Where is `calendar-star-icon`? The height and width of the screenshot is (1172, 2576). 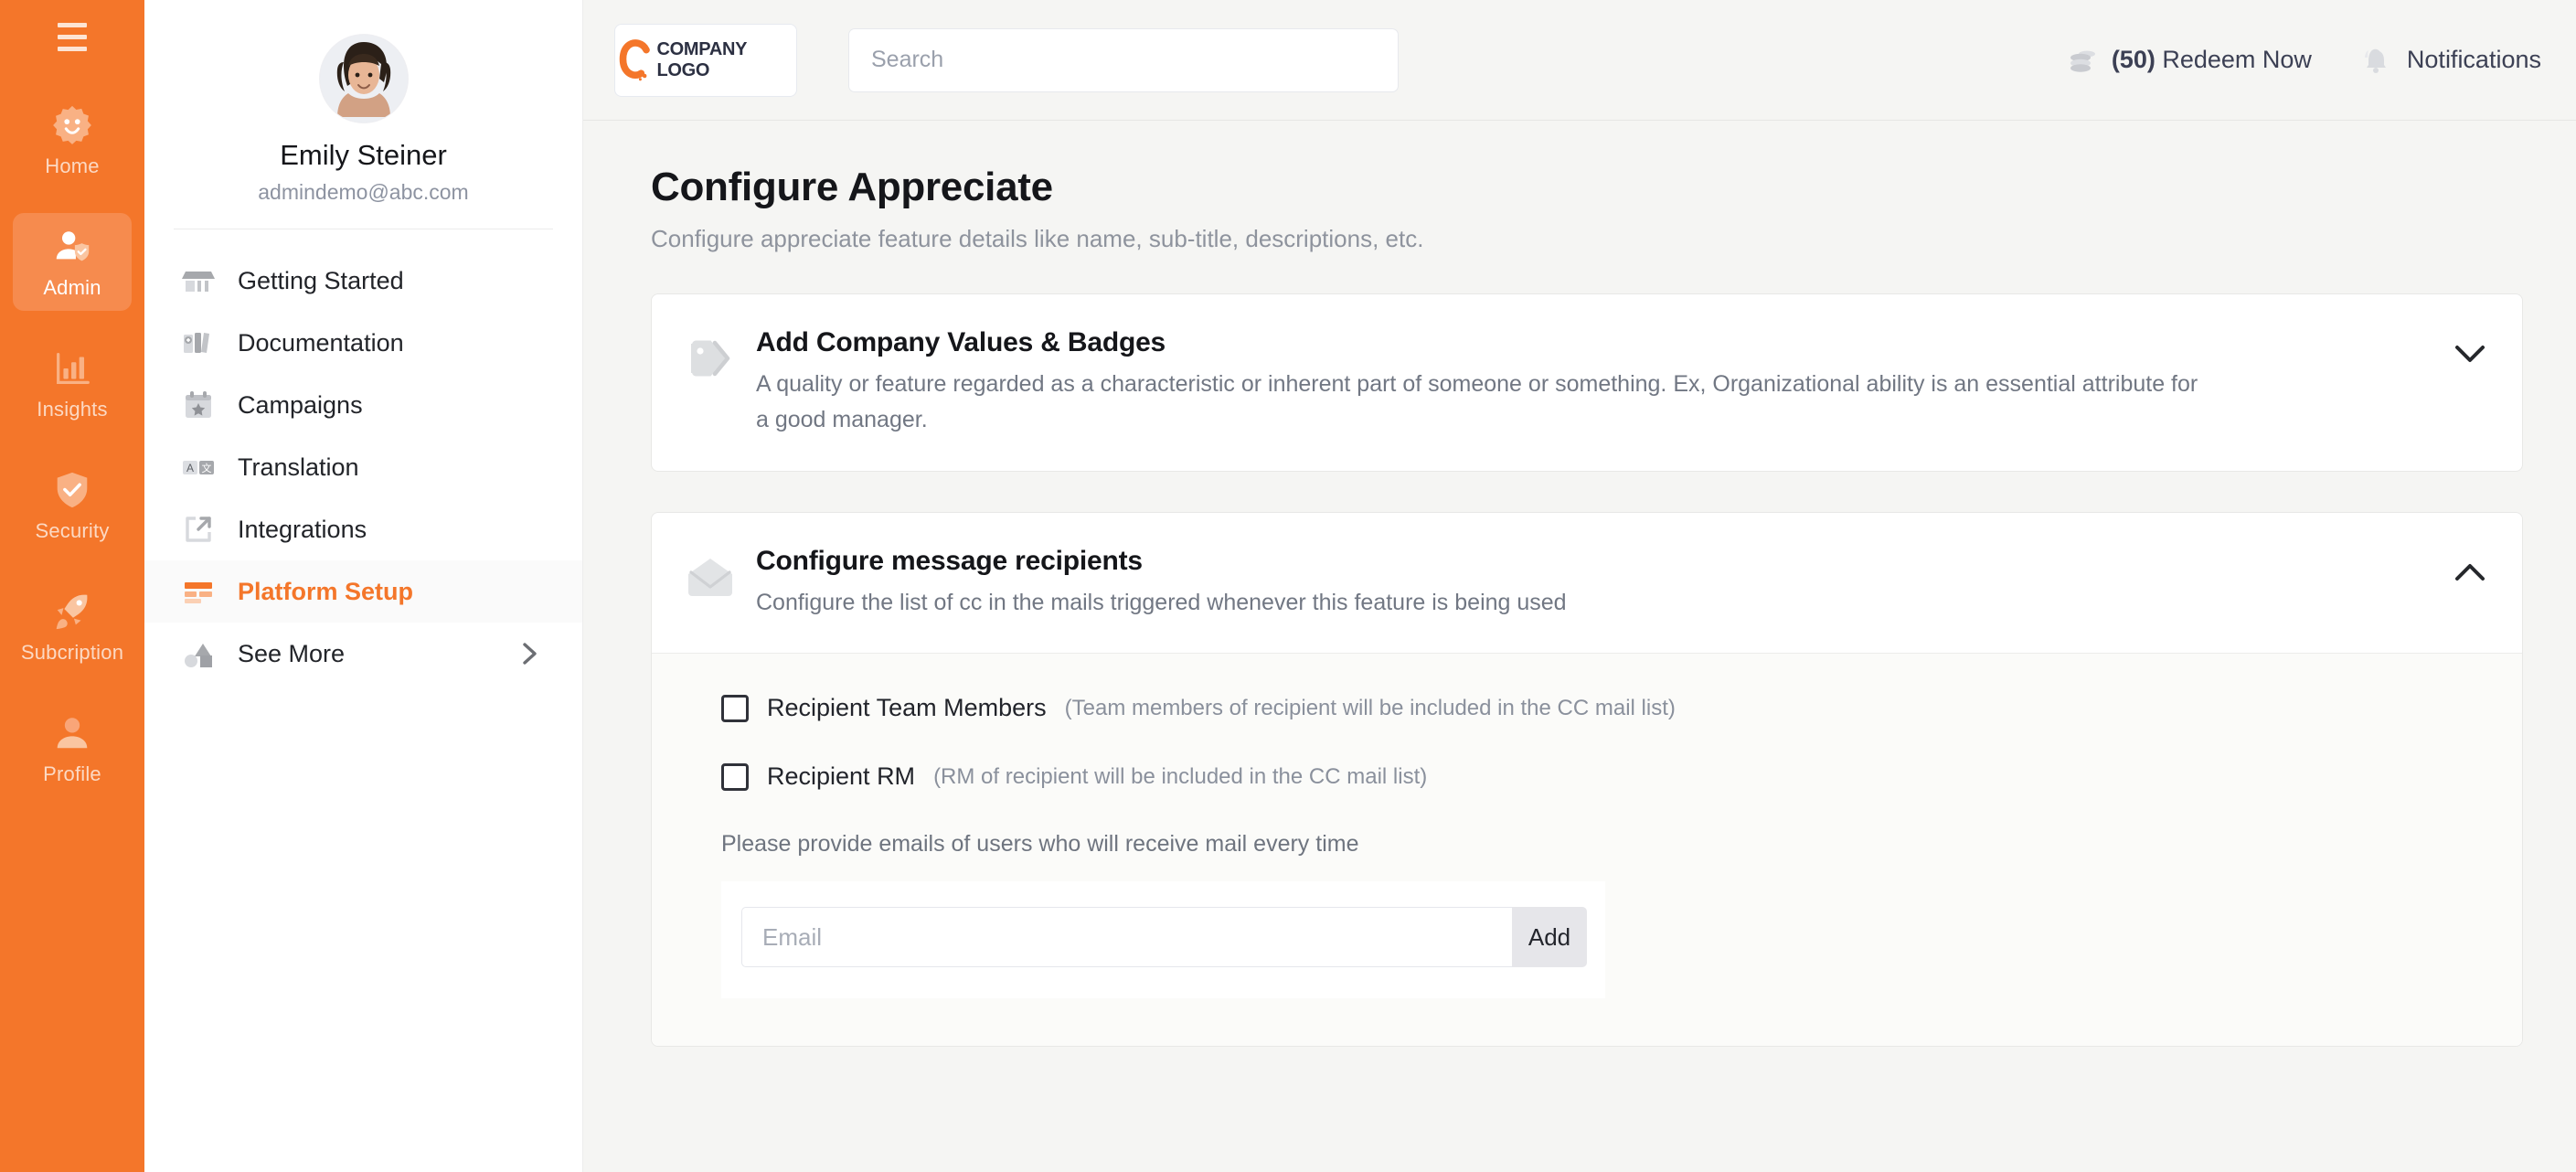
calendar-star-icon is located at coordinates (198, 404).